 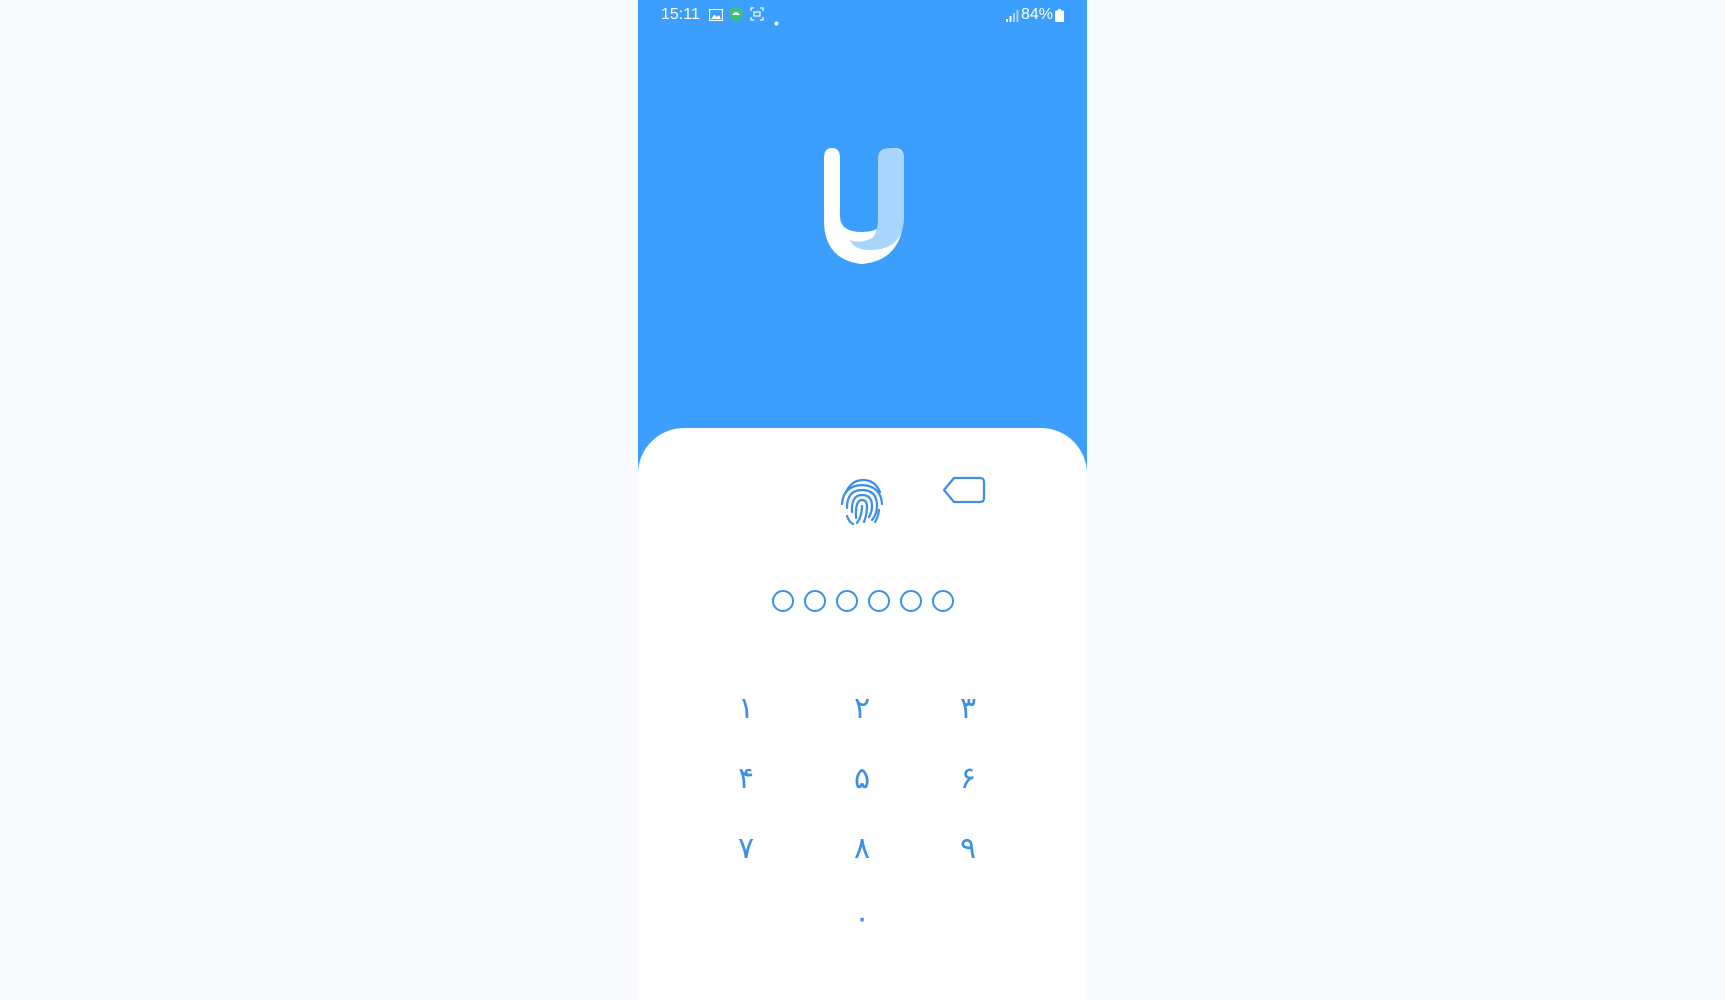 What do you see at coordinates (862, 603) in the screenshot?
I see `pin-indicator` at bounding box center [862, 603].